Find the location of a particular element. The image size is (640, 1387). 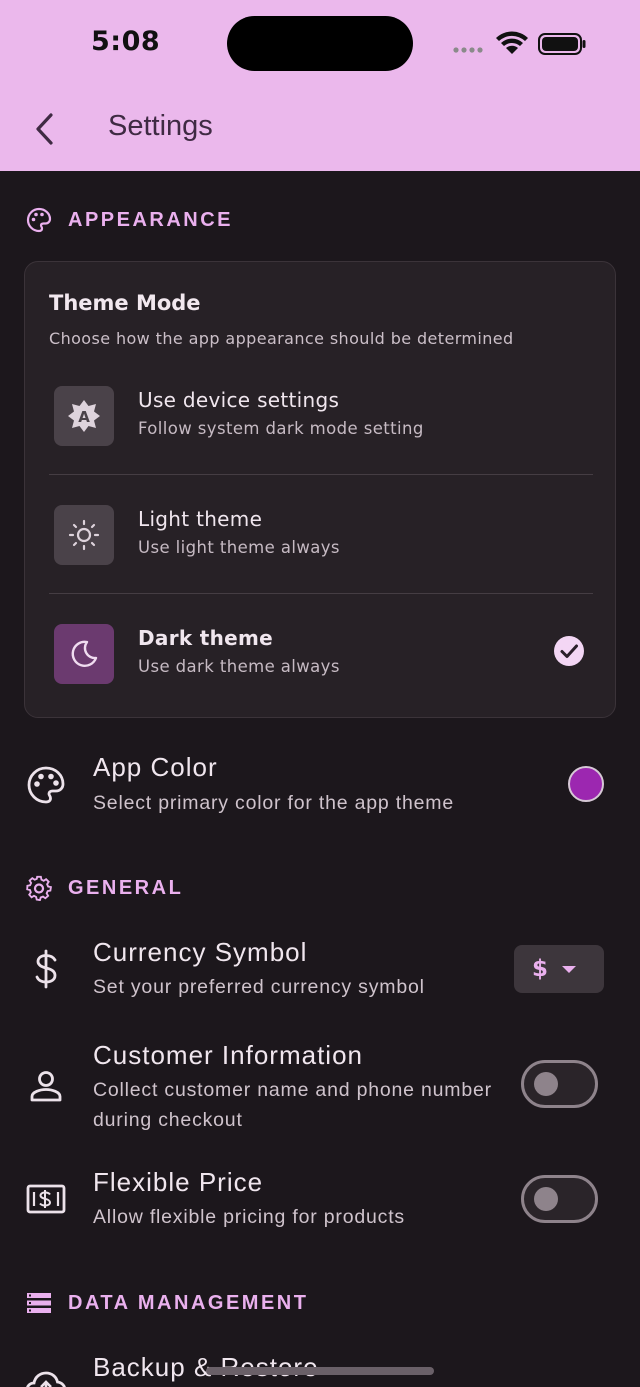

row-description: Allow flexible pricing for products is located at coordinates (249, 1217).